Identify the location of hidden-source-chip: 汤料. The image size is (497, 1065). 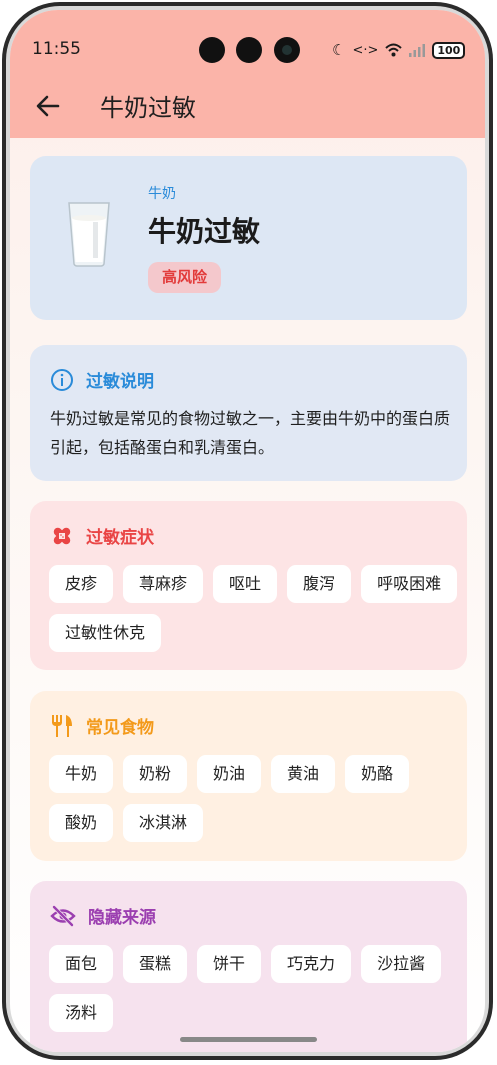
(81, 1013).